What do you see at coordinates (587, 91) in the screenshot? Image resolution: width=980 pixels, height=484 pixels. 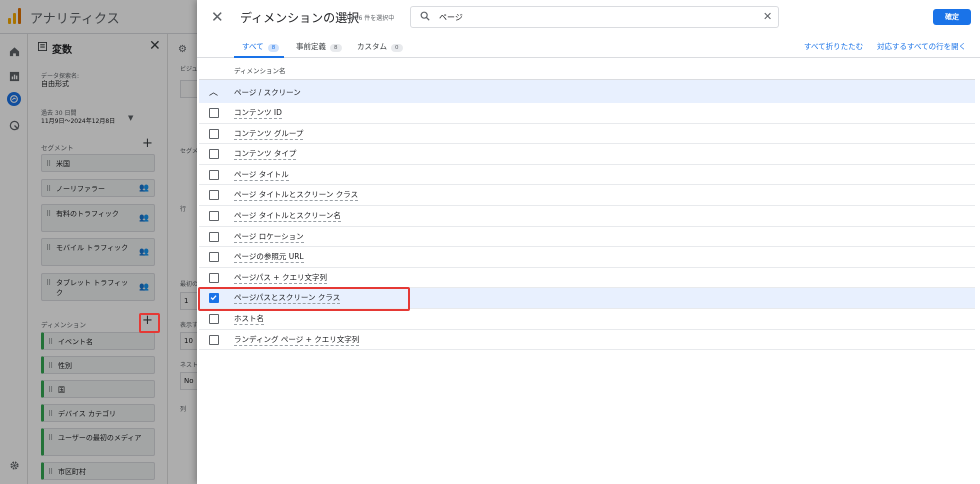 I see `group-row-page-screen: ︿ ページ / スクリーン` at bounding box center [587, 91].